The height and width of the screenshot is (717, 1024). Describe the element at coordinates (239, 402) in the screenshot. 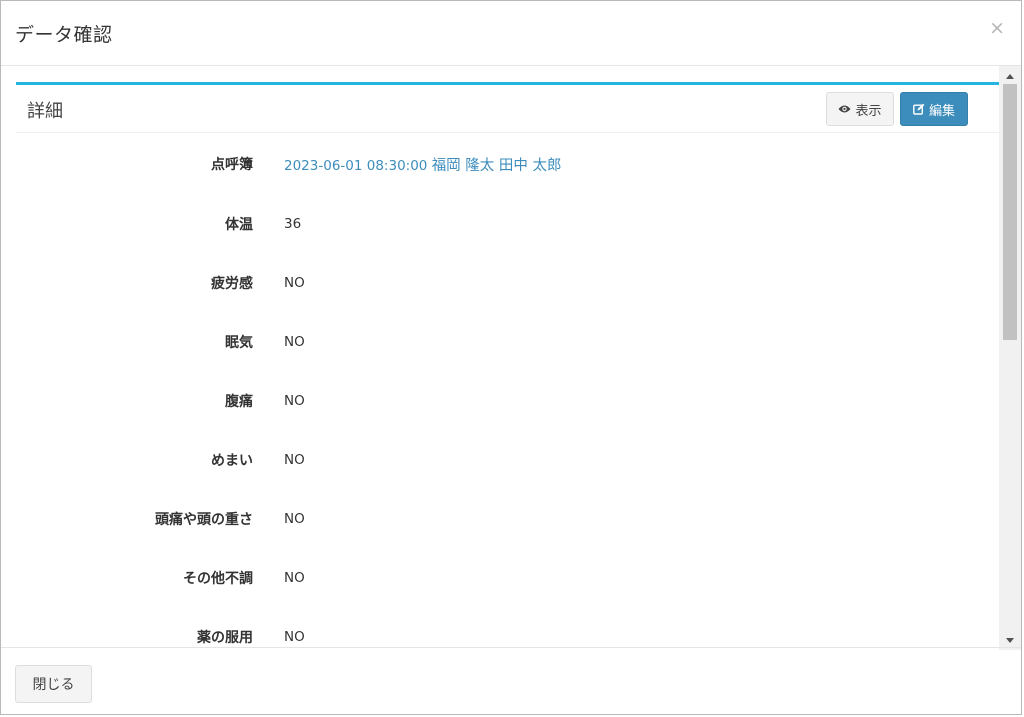

I see `detail-label: 腹痛` at that location.